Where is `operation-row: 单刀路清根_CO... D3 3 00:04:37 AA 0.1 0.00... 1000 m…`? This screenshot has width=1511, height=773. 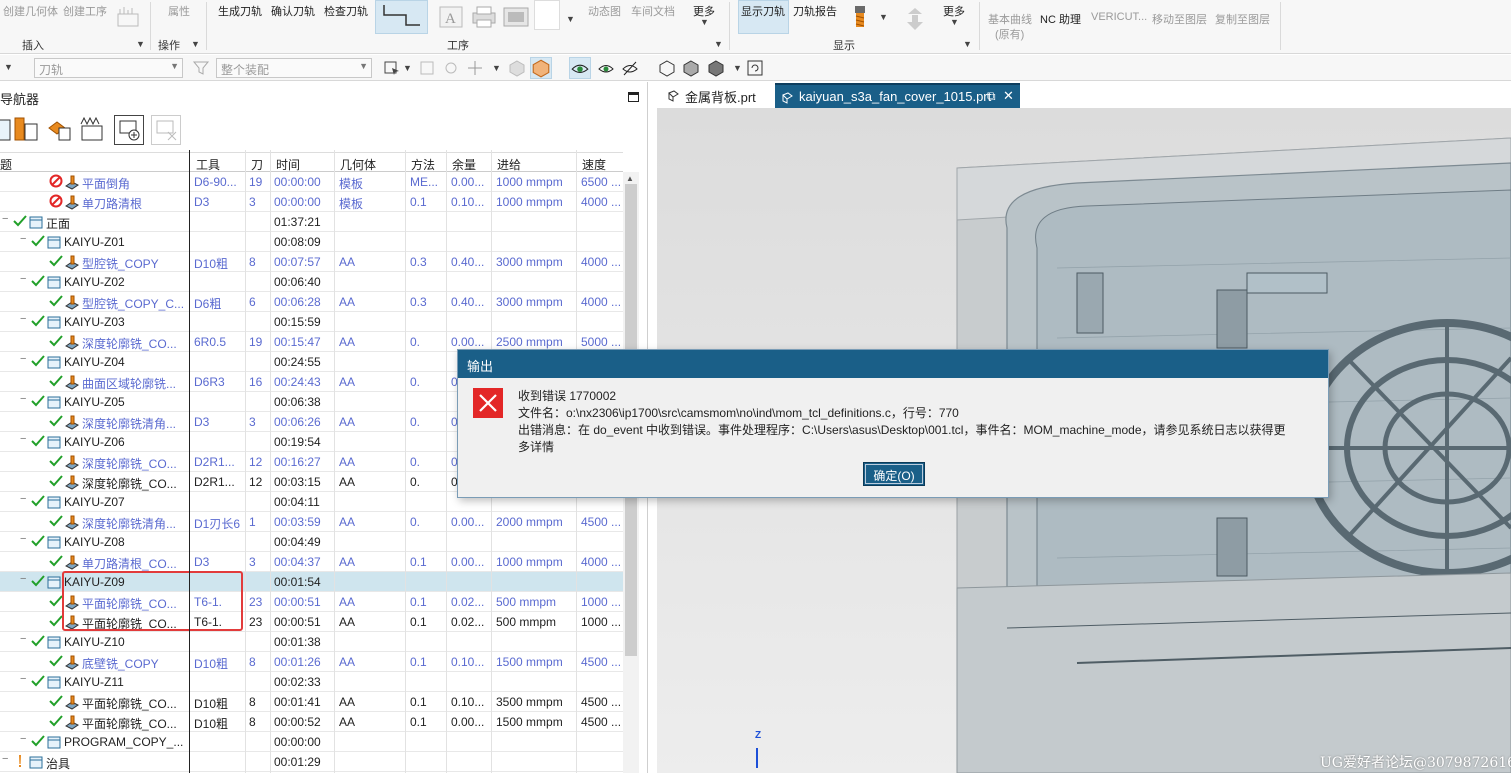
operation-row: 单刀路清根_CO... D3 3 00:04:37 AA 0.1 0.00... 1000 m… is located at coordinates (311, 562).